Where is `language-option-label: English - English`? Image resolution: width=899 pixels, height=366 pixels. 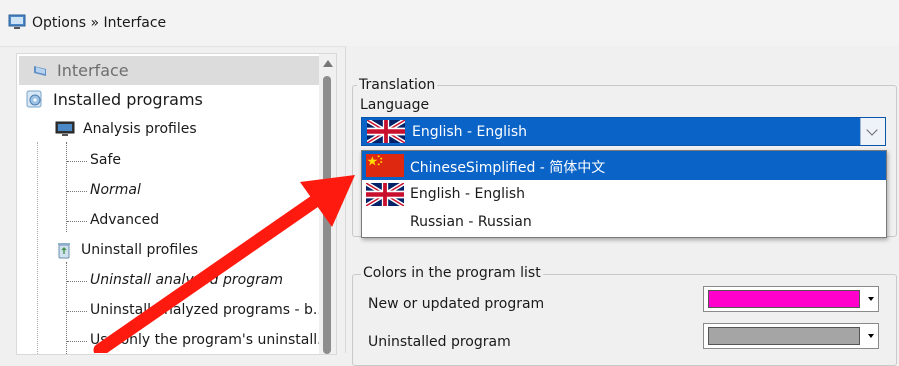 language-option-label: English - English is located at coordinates (468, 194).